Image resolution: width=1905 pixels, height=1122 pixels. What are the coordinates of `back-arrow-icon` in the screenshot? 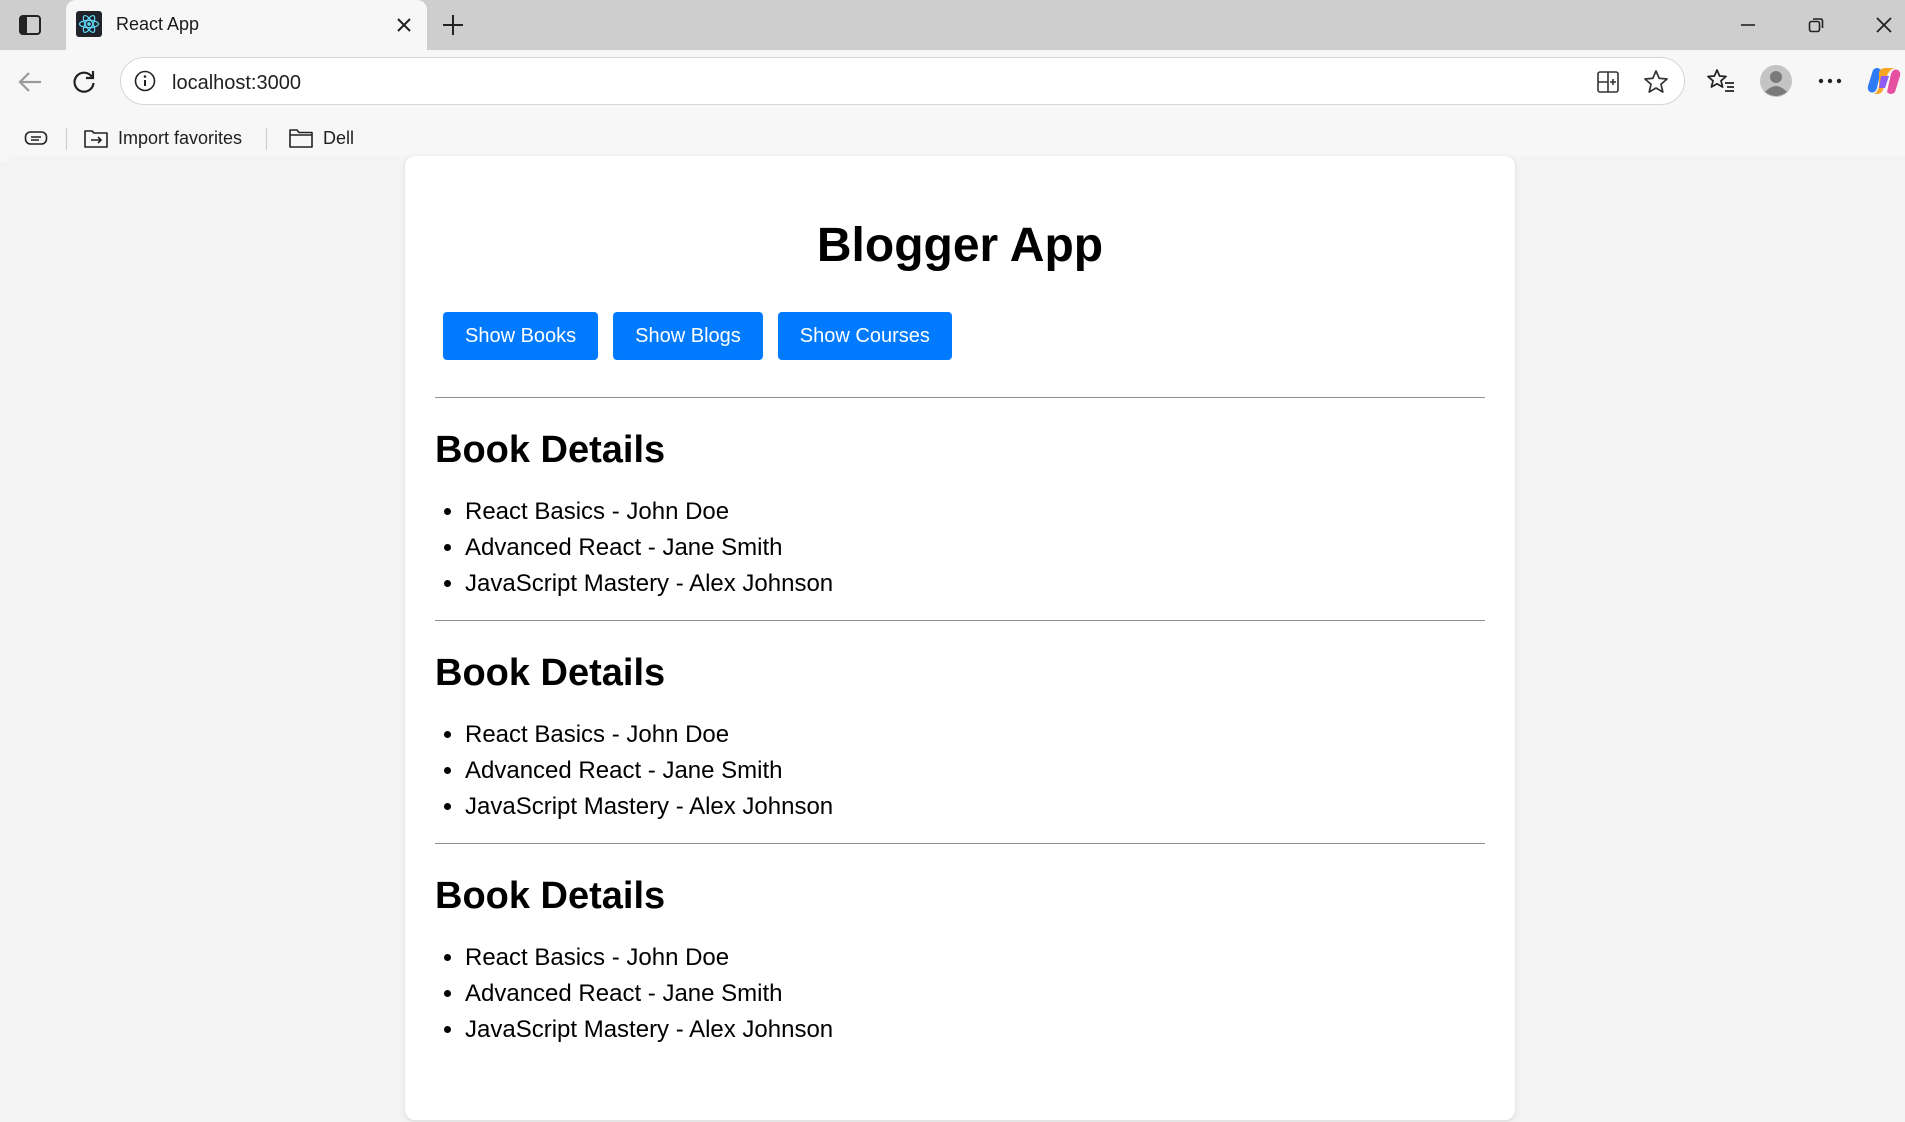 It's located at (30, 82).